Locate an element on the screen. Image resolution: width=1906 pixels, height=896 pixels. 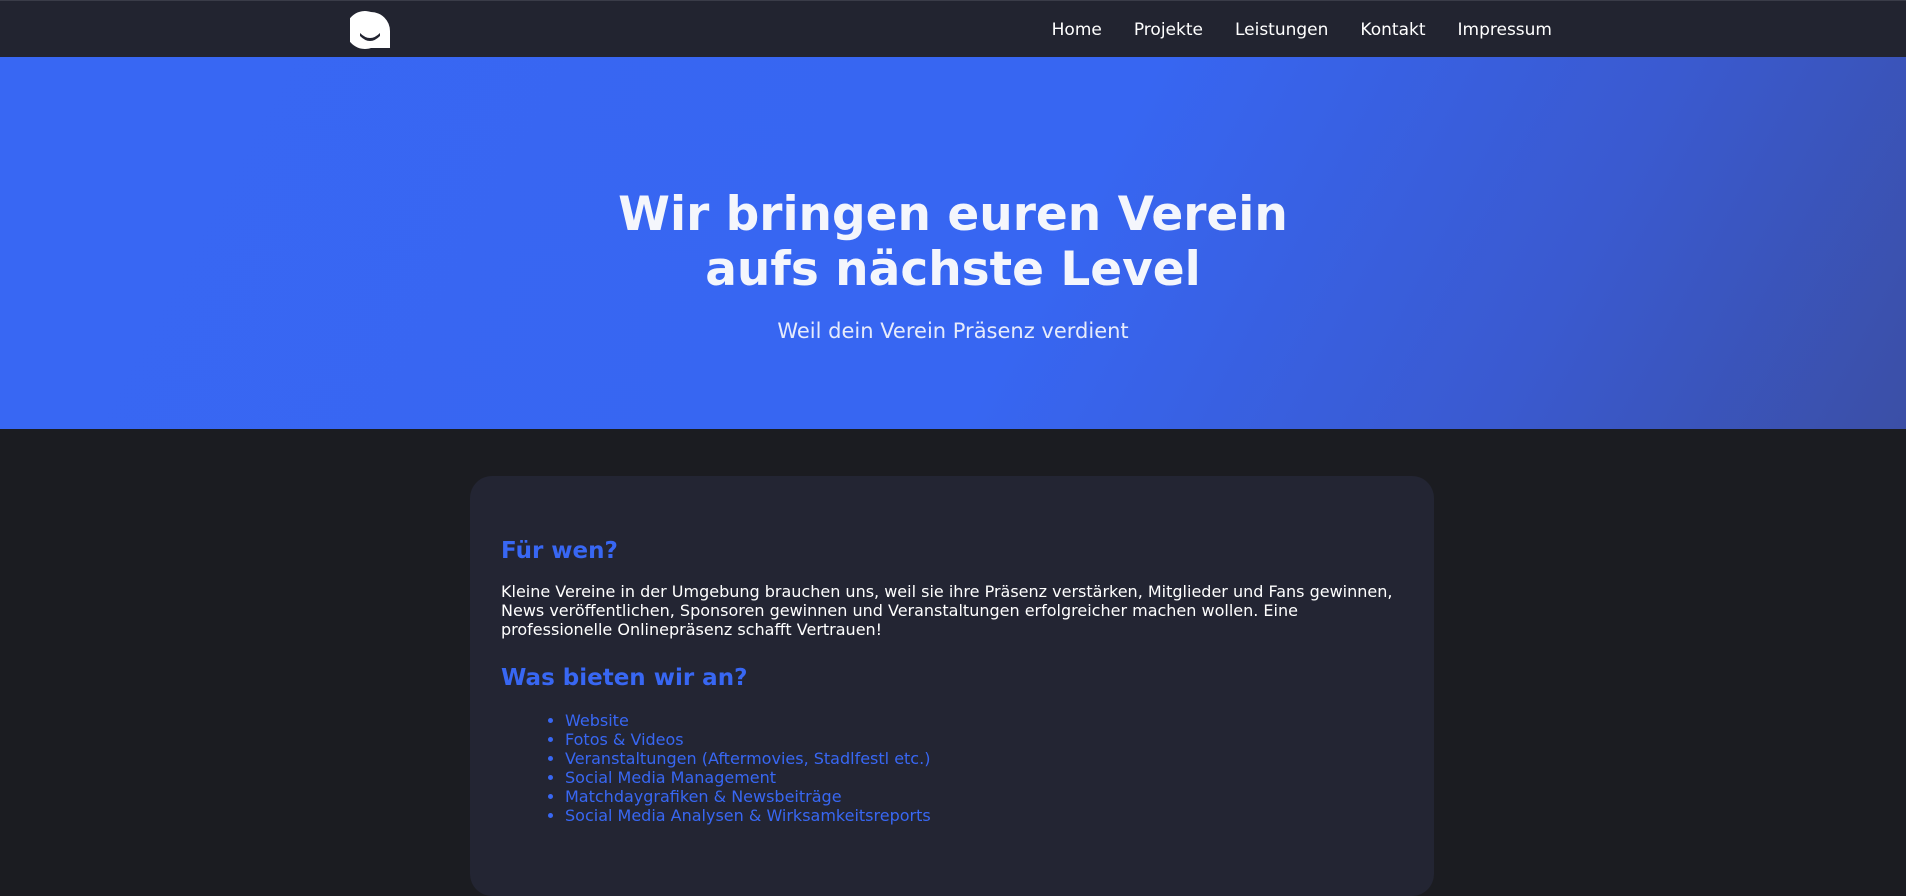
heading-was-bieten-wir-an: Was bieten wir an? is located at coordinates (624, 678).